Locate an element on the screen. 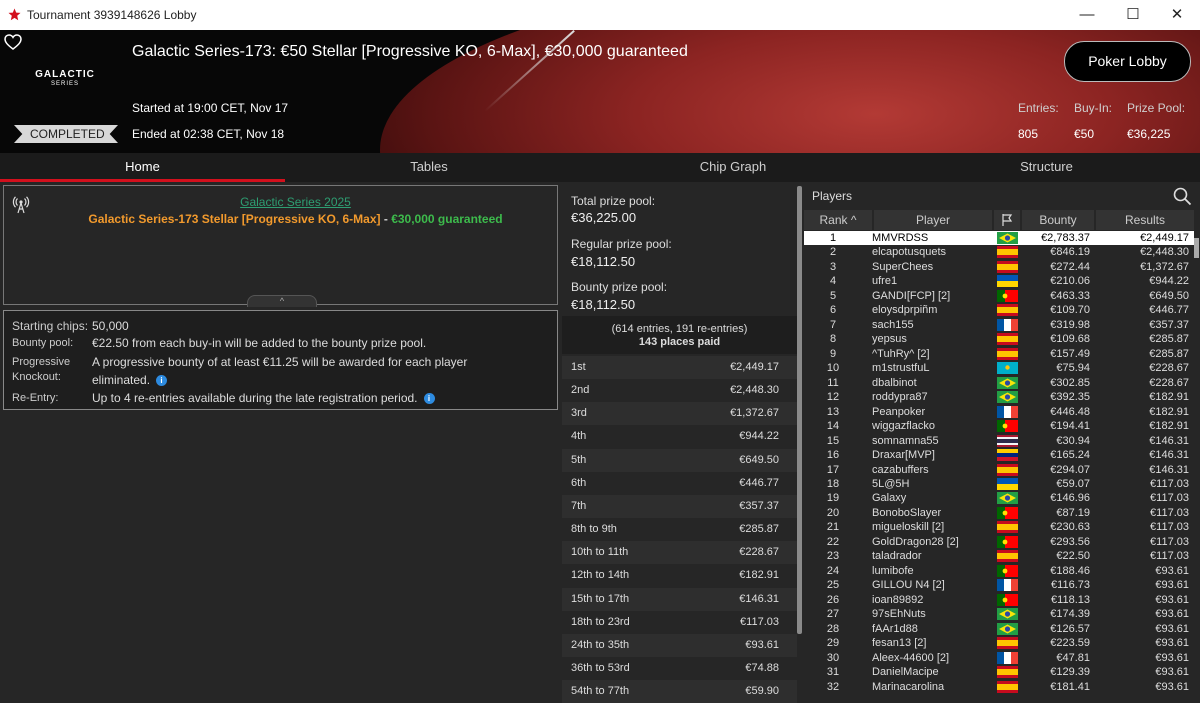  player-name: m1strustfuL is located at coordinates (901, 368).